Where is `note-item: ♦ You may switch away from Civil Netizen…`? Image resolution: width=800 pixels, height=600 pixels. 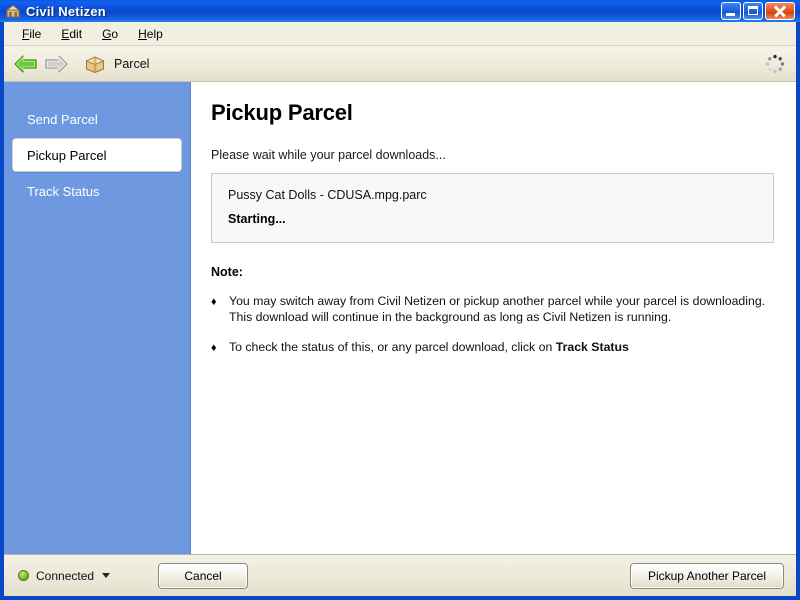
note-item: ♦ You may switch away from Civil Netizen… is located at coordinates (496, 309).